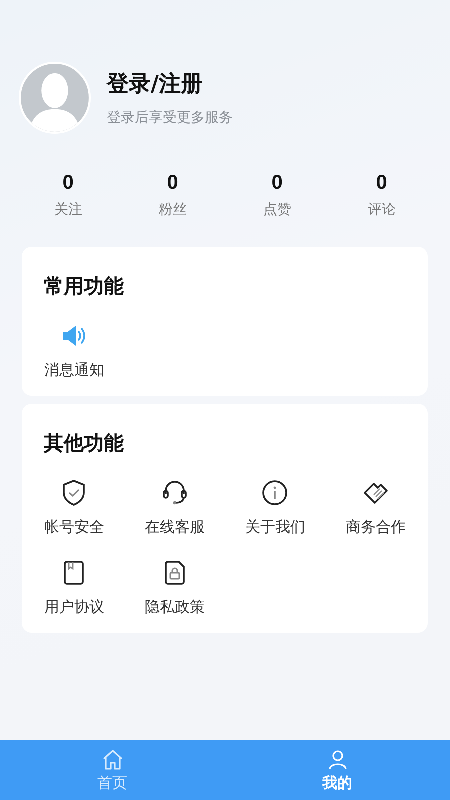  I want to click on stat-label: 评论, so click(382, 210).